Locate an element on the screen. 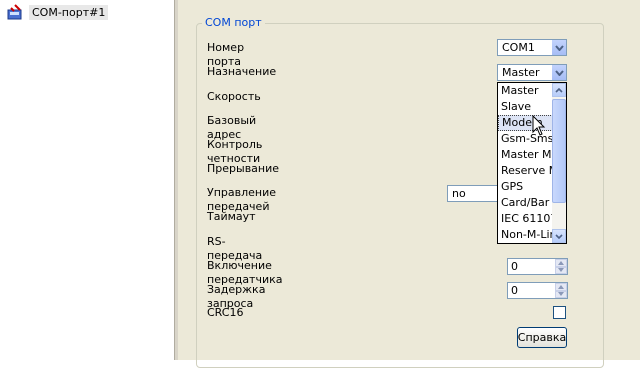 The height and width of the screenshot is (368, 640). transmitter-enable-value: 0 is located at coordinates (514, 266).